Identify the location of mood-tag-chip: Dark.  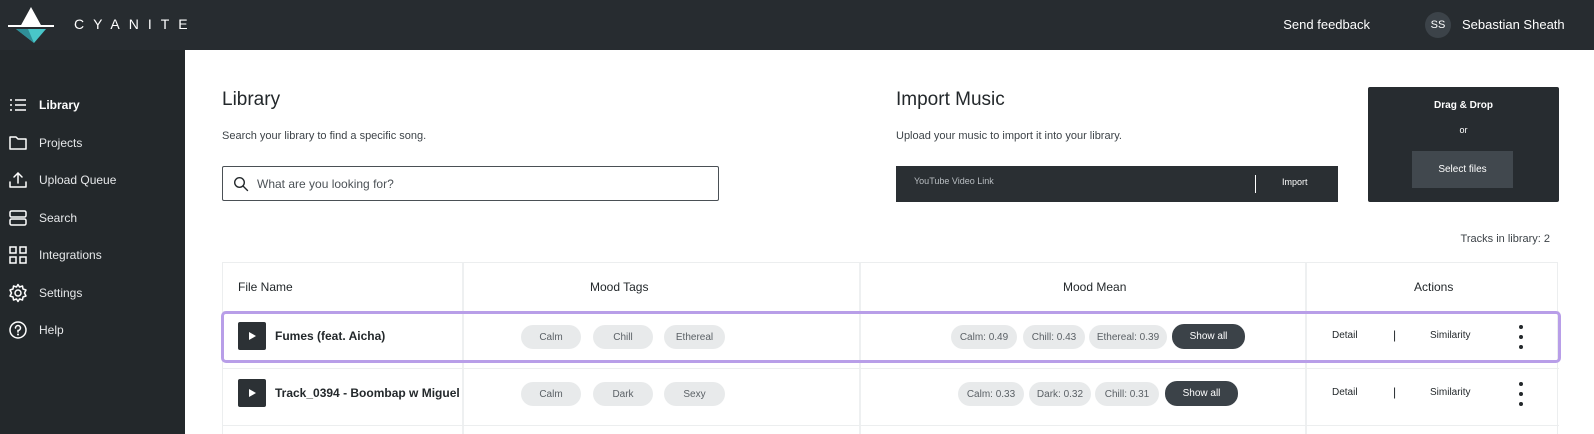
(623, 394).